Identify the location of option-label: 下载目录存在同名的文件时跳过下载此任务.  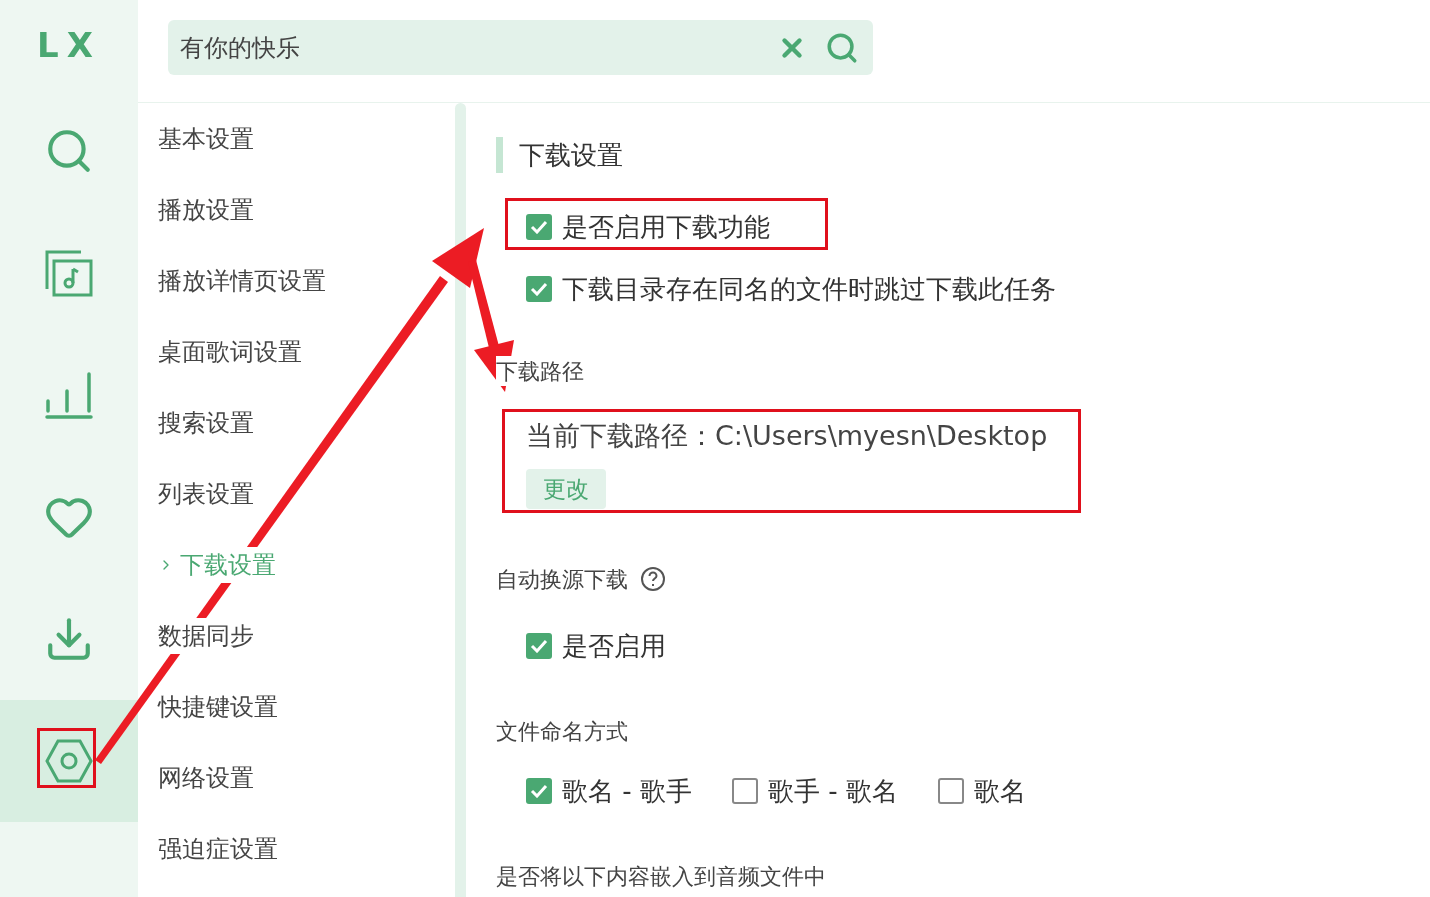
(809, 289).